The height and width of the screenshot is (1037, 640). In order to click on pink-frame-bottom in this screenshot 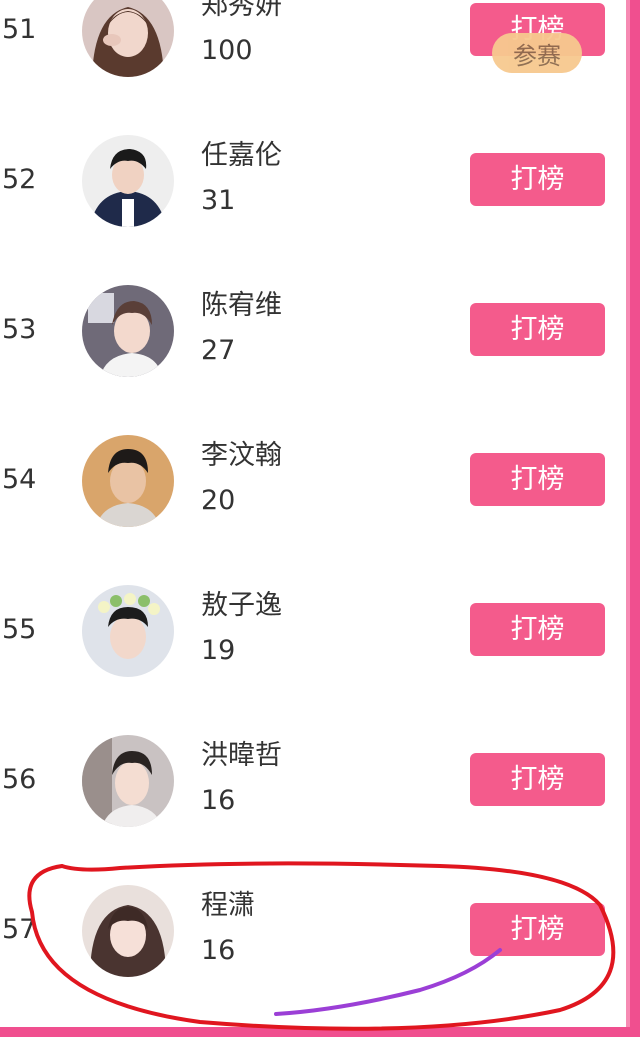, I will do `click(320, 1032)`.